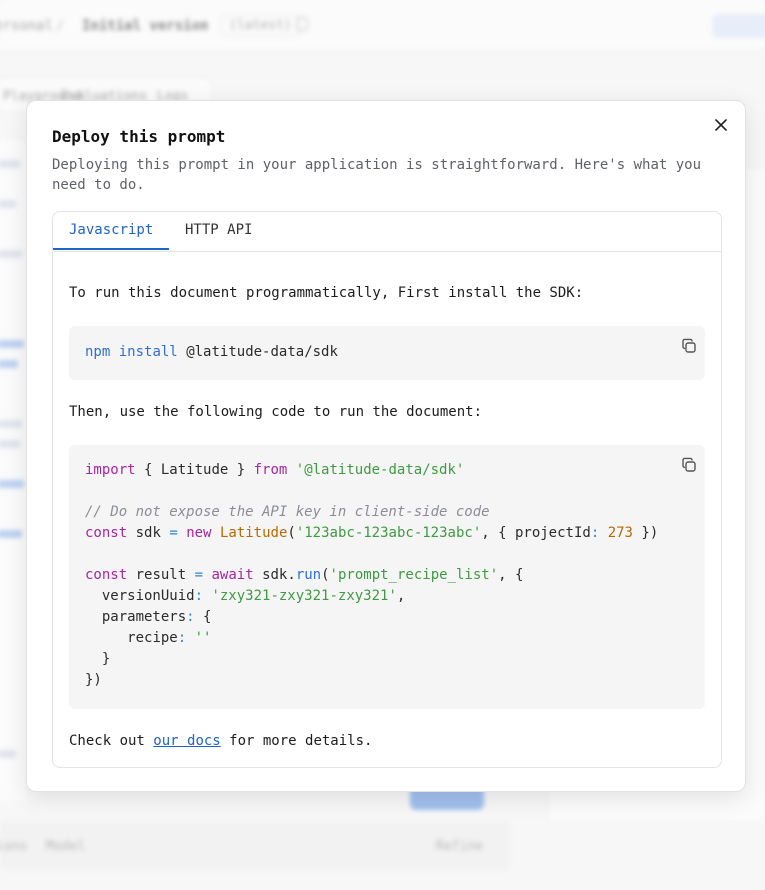 The image size is (765, 890). What do you see at coordinates (387, 232) in the screenshot?
I see `tab-bar: Javascript HTTP API` at bounding box center [387, 232].